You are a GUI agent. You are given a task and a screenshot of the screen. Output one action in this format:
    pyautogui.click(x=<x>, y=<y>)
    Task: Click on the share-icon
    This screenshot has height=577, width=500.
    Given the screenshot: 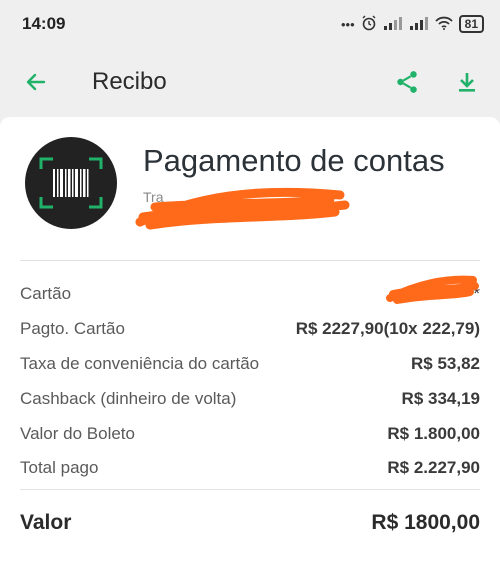 What is the action you would take?
    pyautogui.click(x=407, y=82)
    